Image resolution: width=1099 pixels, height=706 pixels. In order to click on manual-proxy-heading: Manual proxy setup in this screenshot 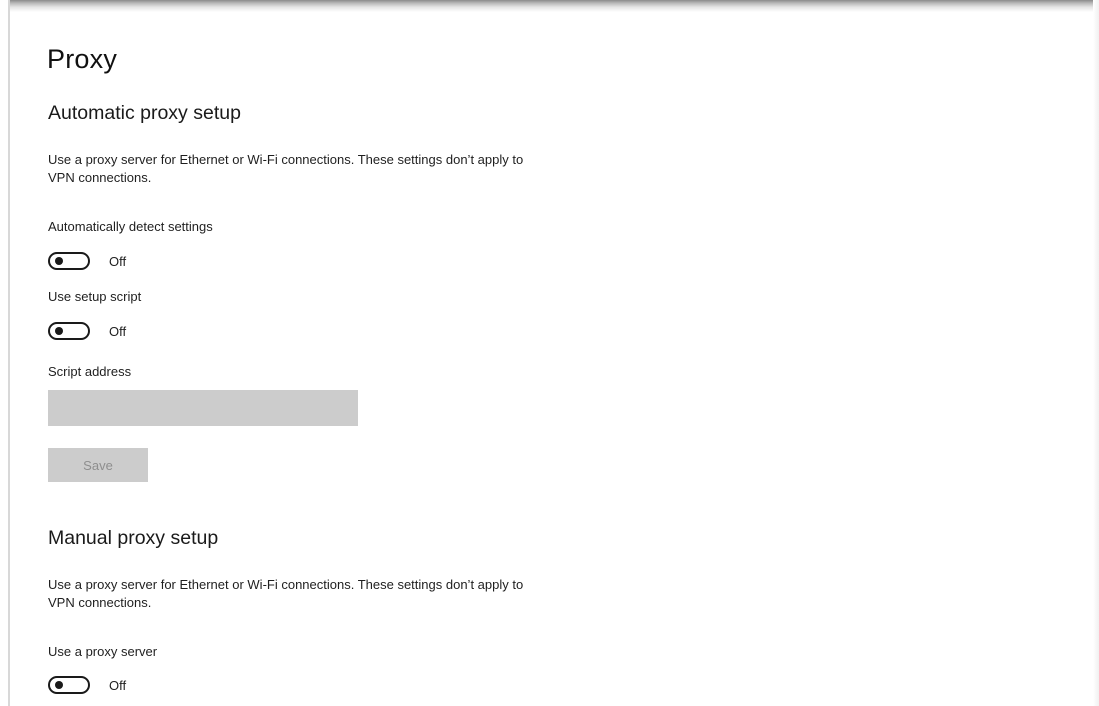, I will do `click(133, 538)`.